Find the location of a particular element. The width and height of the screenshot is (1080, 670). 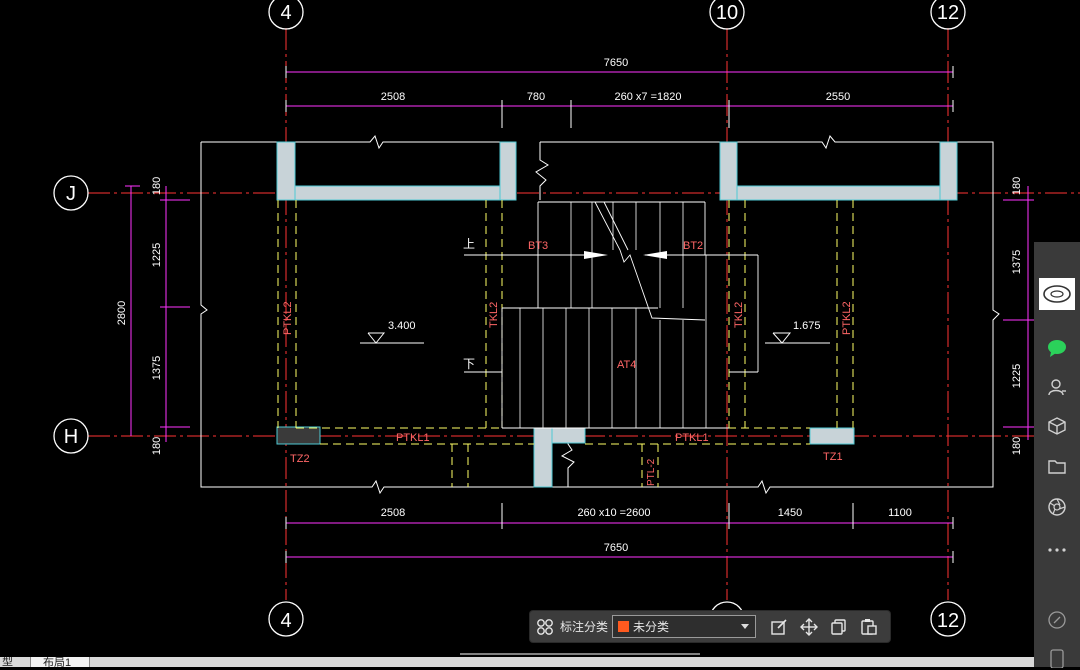

app-logo-button is located at coordinates (1057, 294).